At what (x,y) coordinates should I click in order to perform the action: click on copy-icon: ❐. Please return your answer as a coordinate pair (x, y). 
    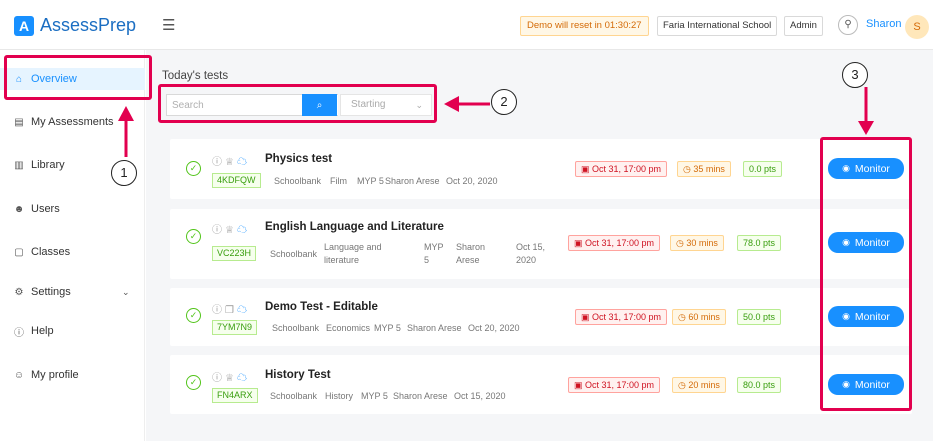
    Looking at the image, I should click on (231, 310).